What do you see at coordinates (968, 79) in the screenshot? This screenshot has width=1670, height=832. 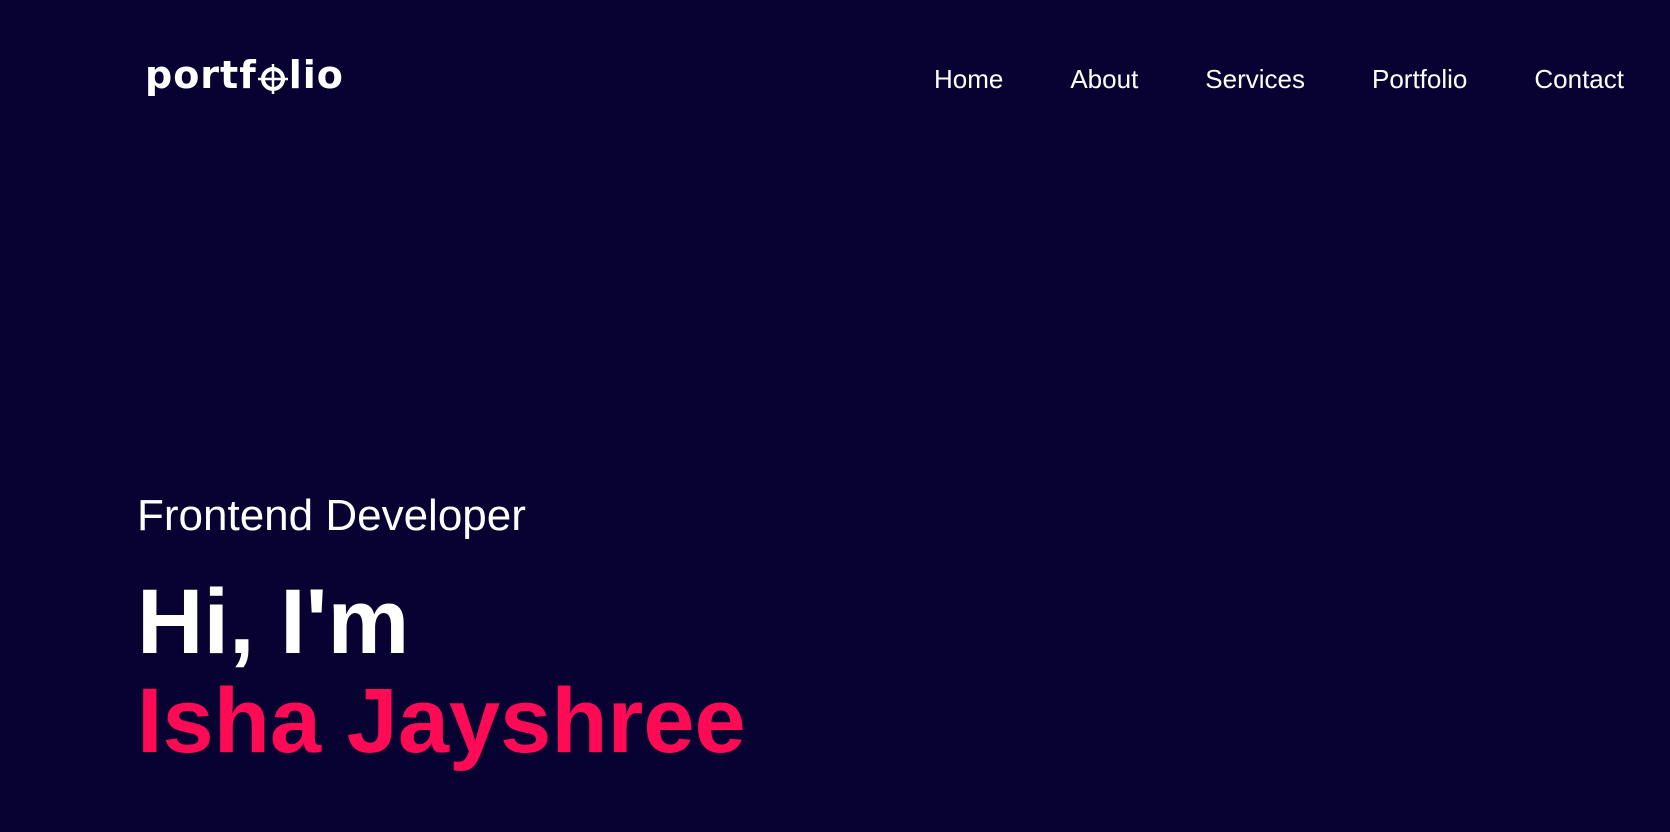 I see `nav-item-home: Home` at bounding box center [968, 79].